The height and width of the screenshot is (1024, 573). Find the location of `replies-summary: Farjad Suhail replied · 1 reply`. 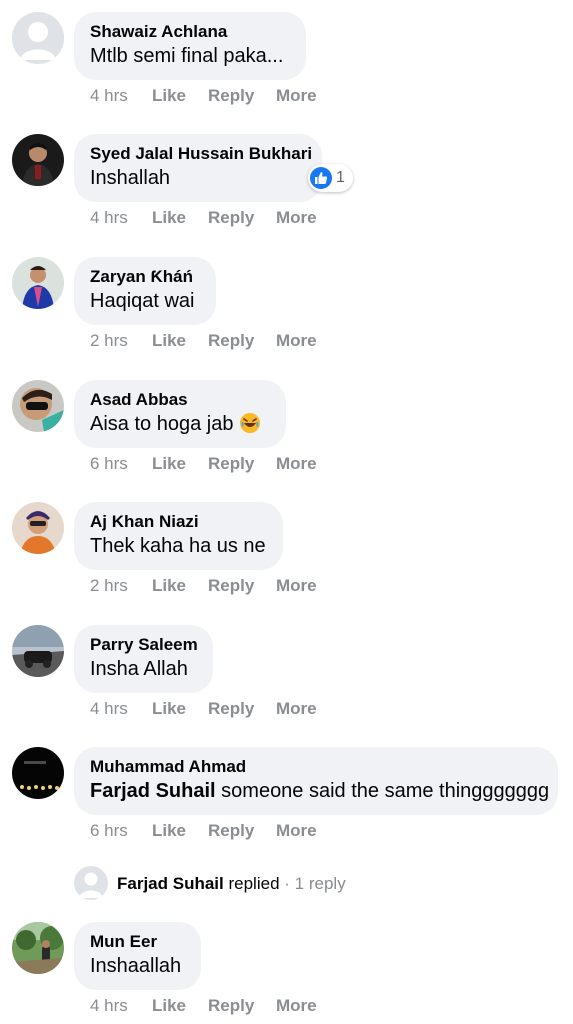

replies-summary: Farjad Suhail replied · 1 reply is located at coordinates (231, 884).